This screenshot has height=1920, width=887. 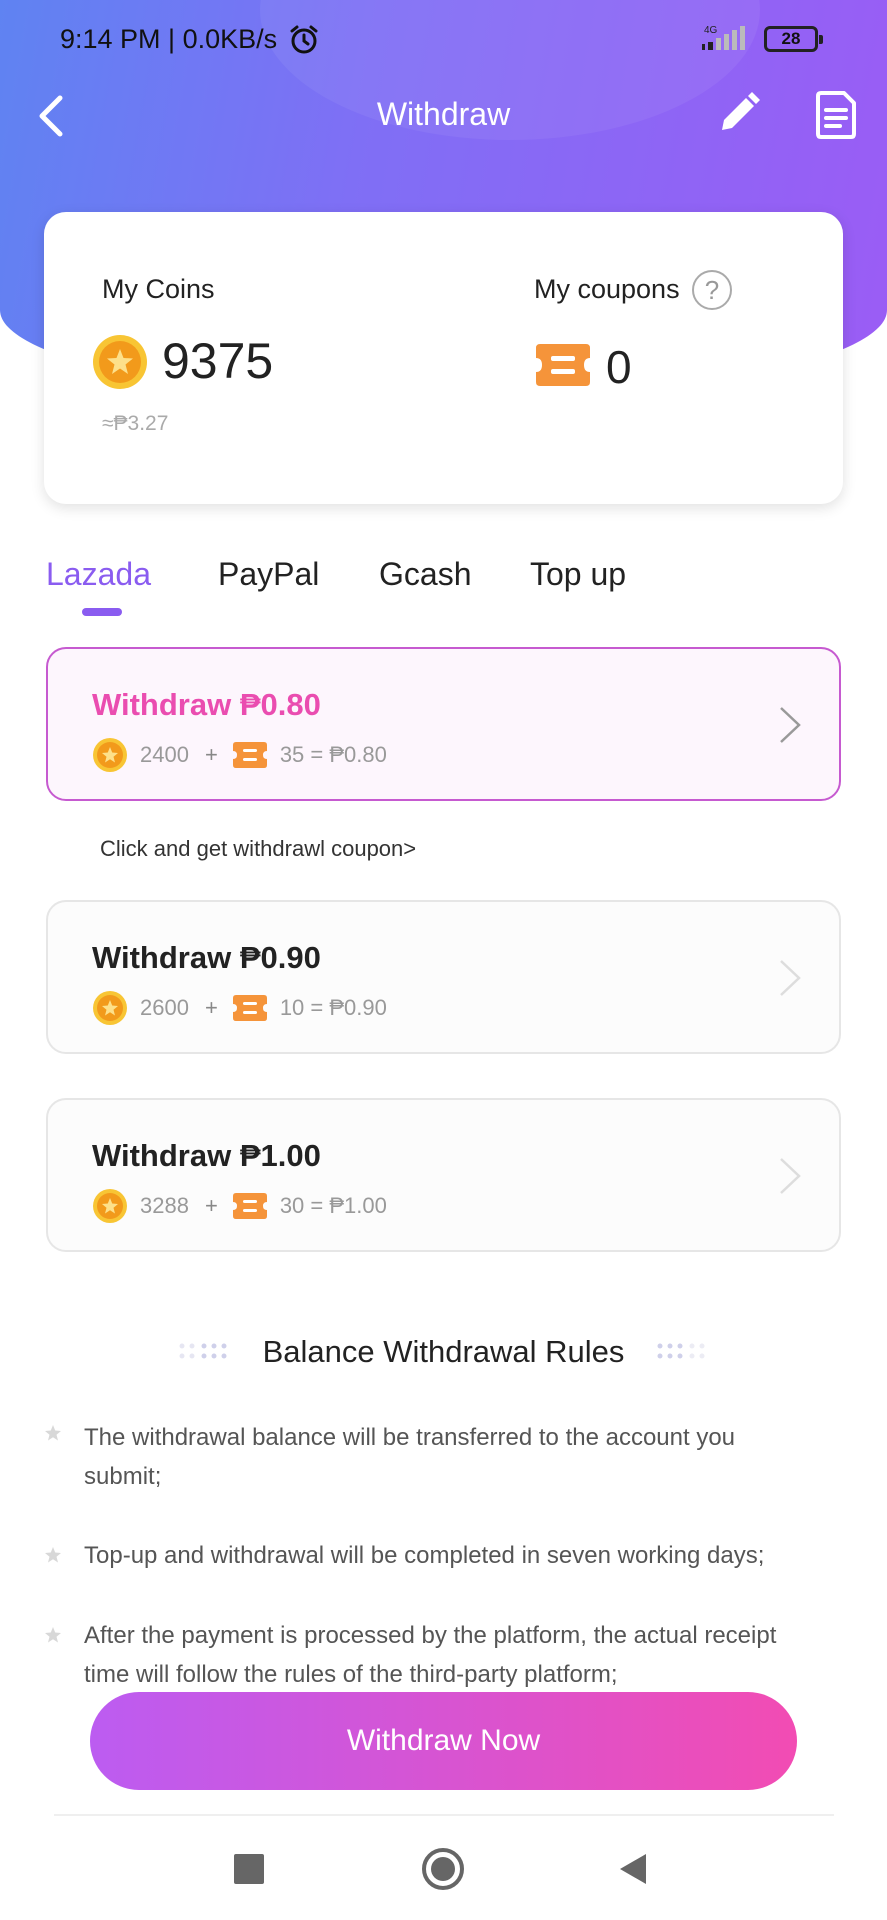 I want to click on coins-label: My Coins, so click(x=158, y=289).